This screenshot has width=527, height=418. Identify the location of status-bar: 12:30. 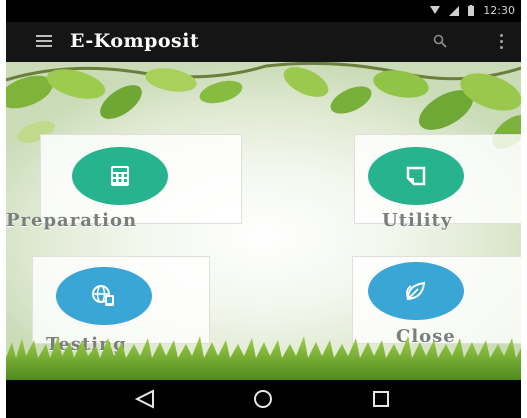
(263, 11).